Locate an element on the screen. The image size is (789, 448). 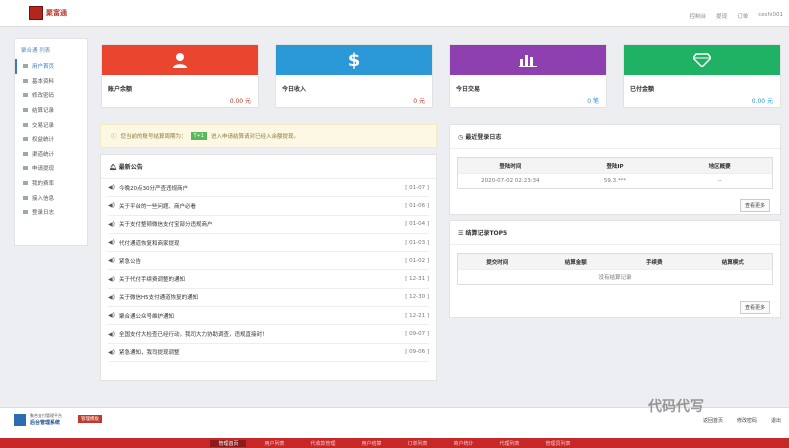
stat-label: 已付金额 is located at coordinates (642, 89).